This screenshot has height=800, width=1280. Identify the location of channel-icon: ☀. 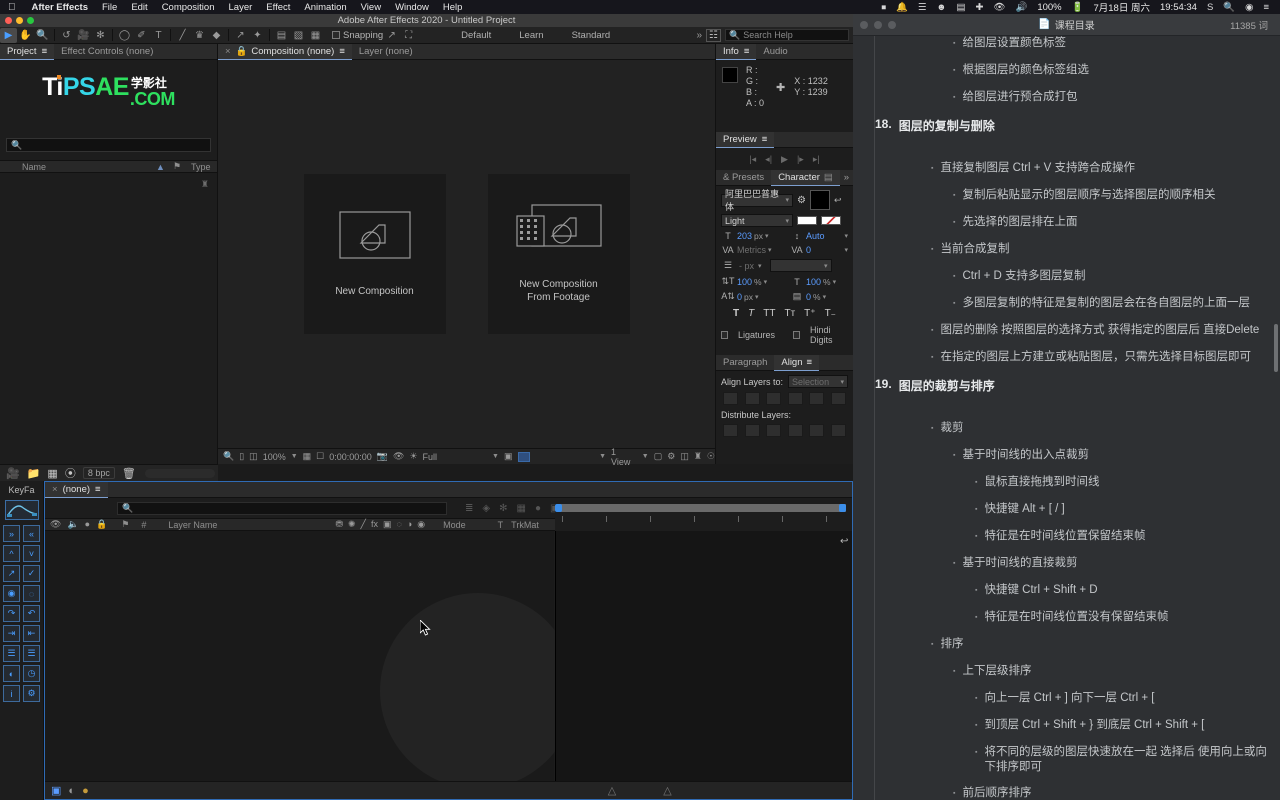
(413, 456).